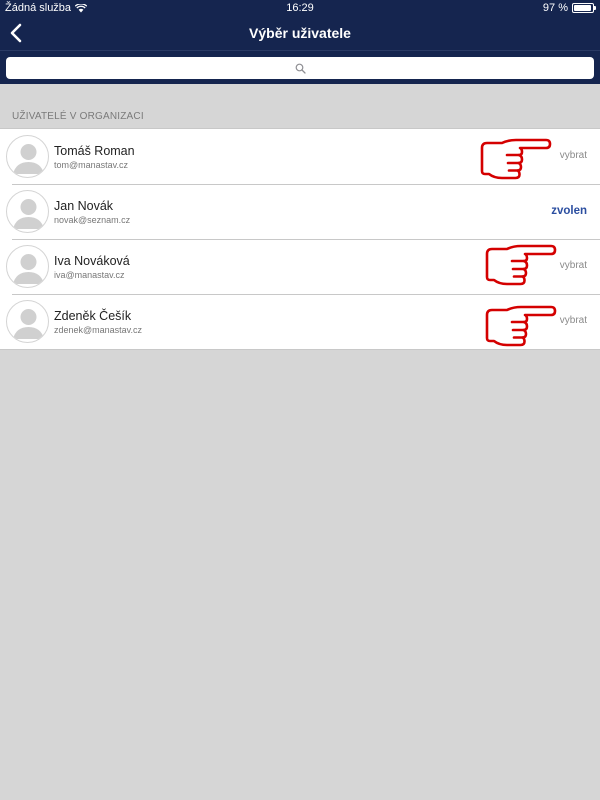 This screenshot has height=800, width=600. I want to click on user-name: Tomáš Roman, so click(94, 151).